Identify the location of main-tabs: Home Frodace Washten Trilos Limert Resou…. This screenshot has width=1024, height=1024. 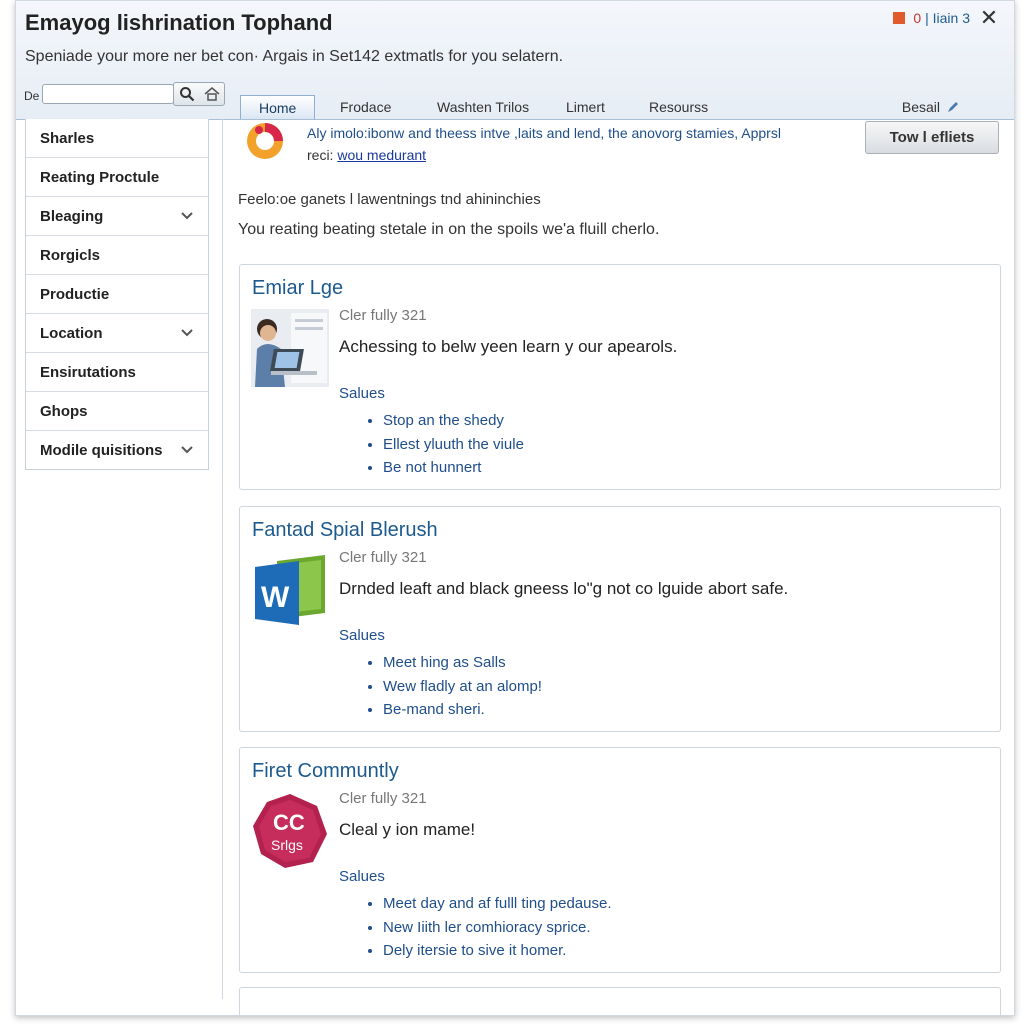
(615, 107).